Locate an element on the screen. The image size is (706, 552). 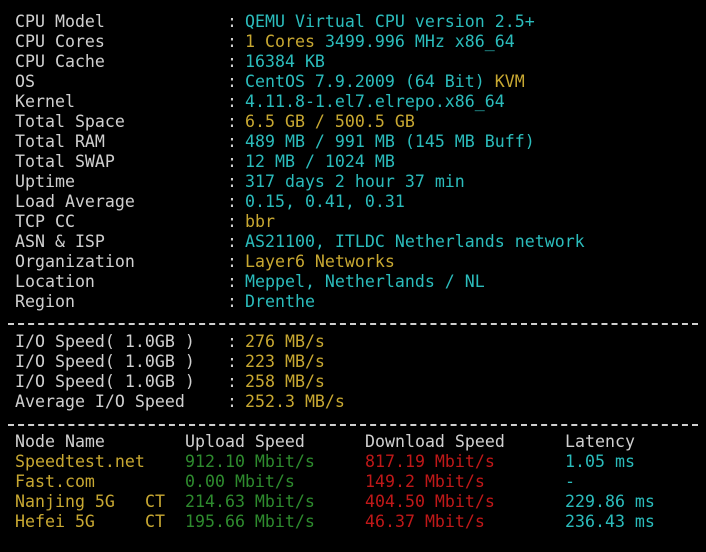
info-value: Layer6 Networks is located at coordinates (320, 262).